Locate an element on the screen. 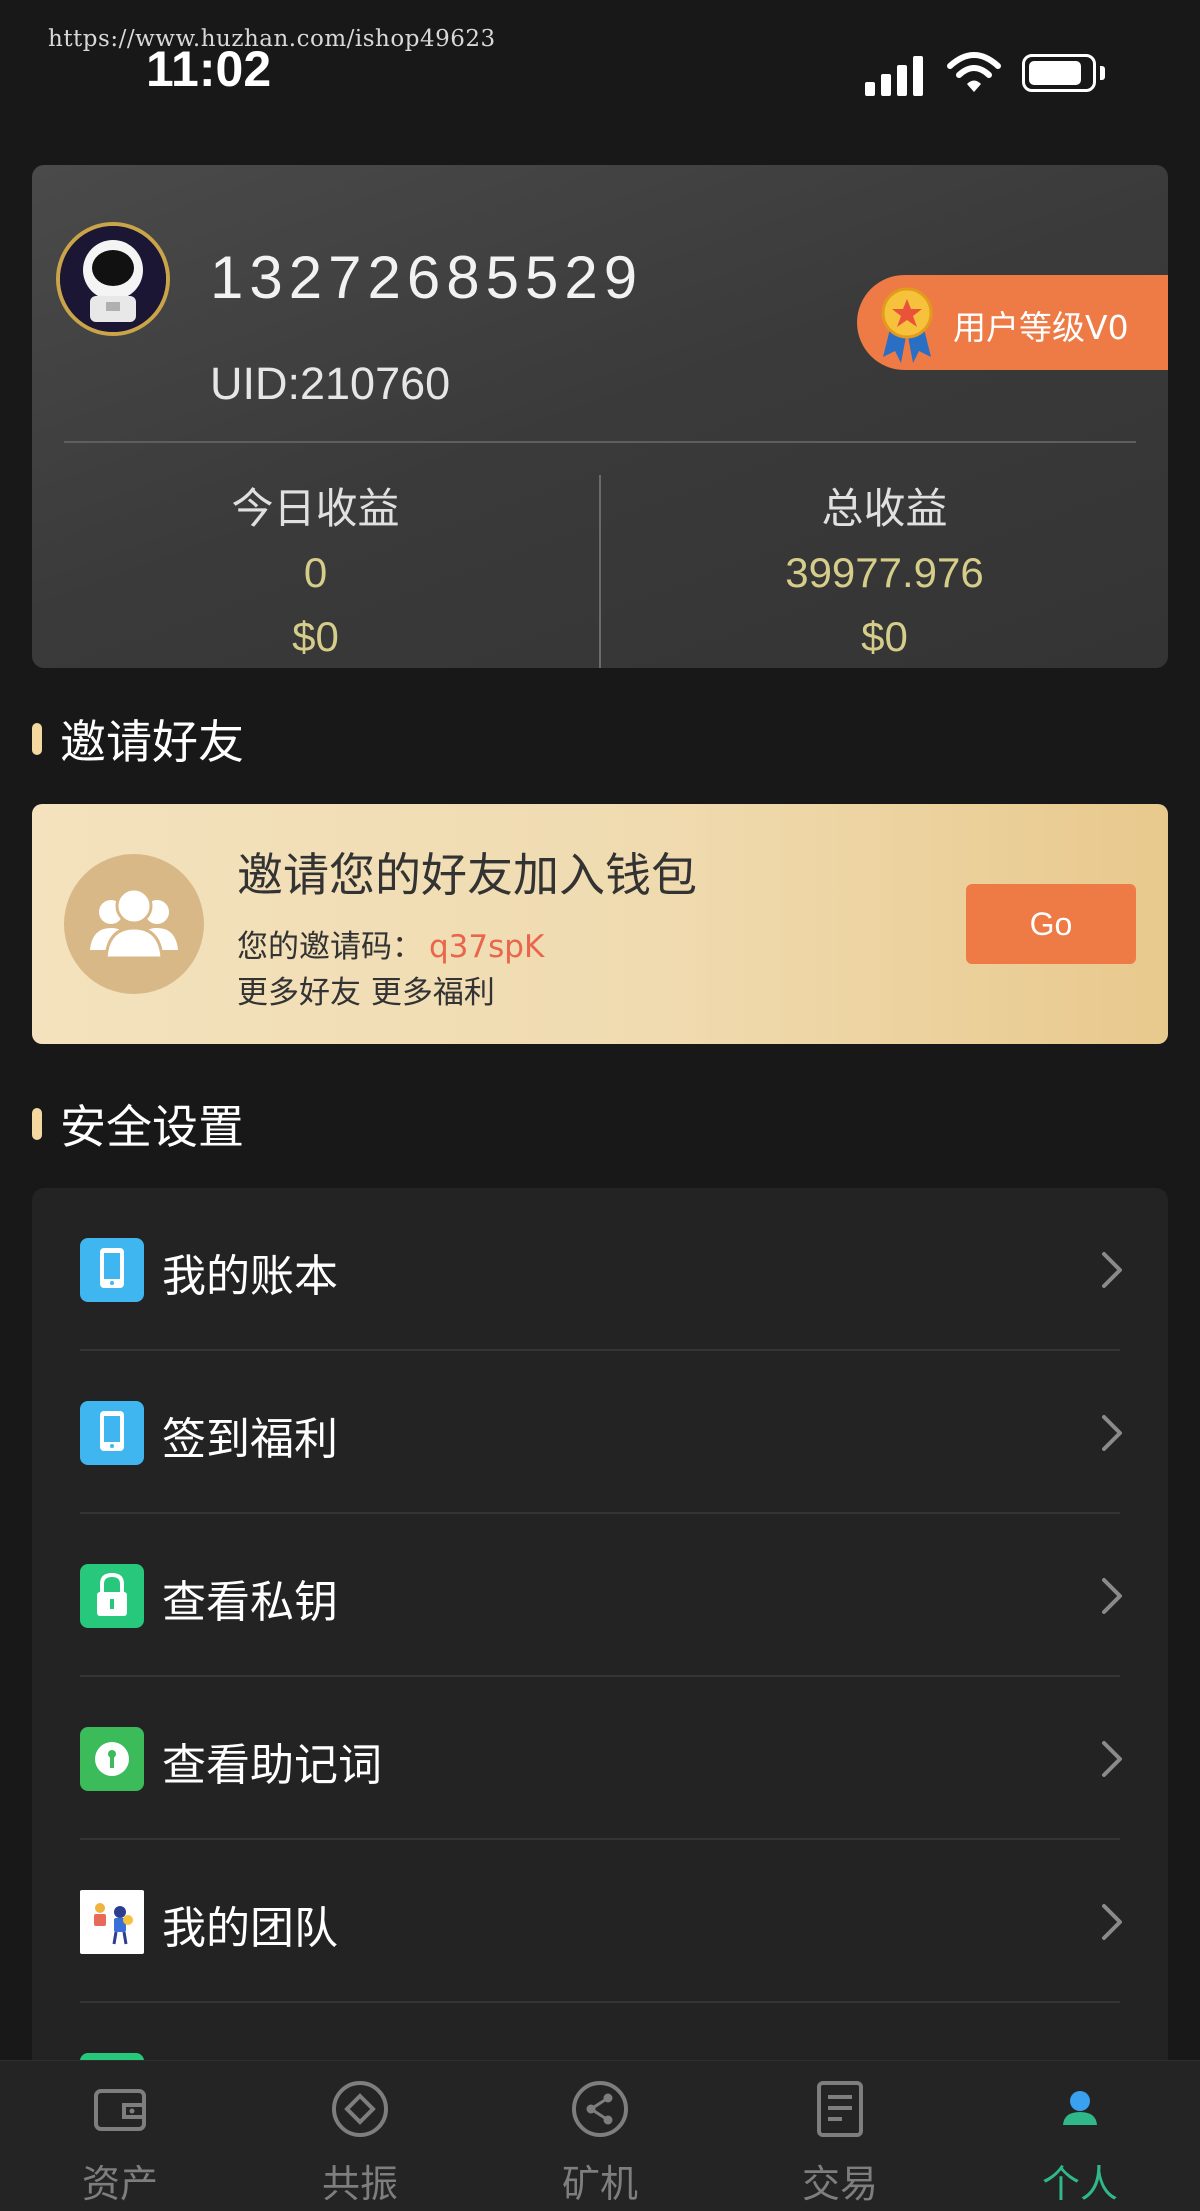 The height and width of the screenshot is (2211, 1200). nav-label: 矿机 is located at coordinates (599, 2184).